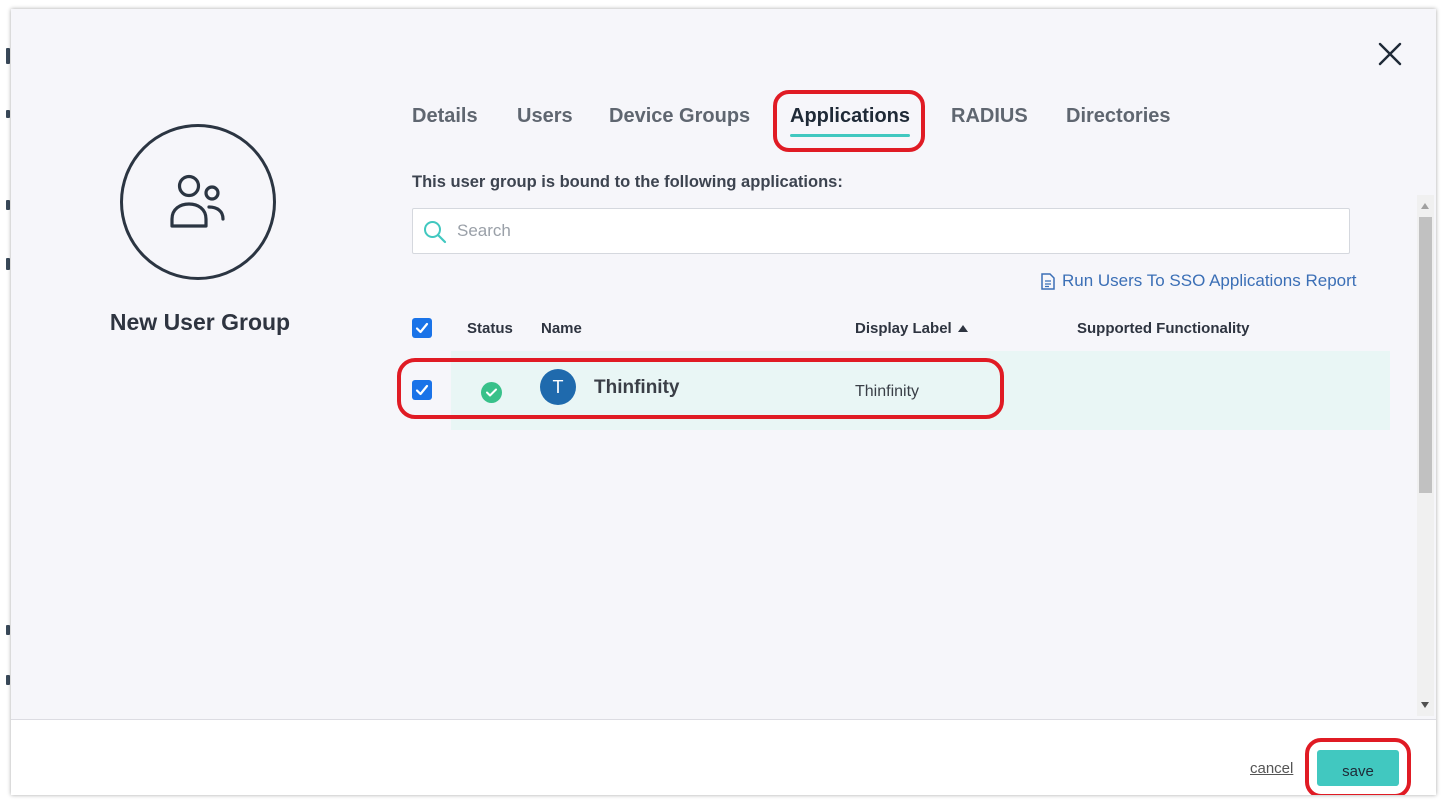 Image resolution: width=1444 pixels, height=803 pixels. Describe the element at coordinates (1390, 54) in the screenshot. I see `close-icon` at that location.